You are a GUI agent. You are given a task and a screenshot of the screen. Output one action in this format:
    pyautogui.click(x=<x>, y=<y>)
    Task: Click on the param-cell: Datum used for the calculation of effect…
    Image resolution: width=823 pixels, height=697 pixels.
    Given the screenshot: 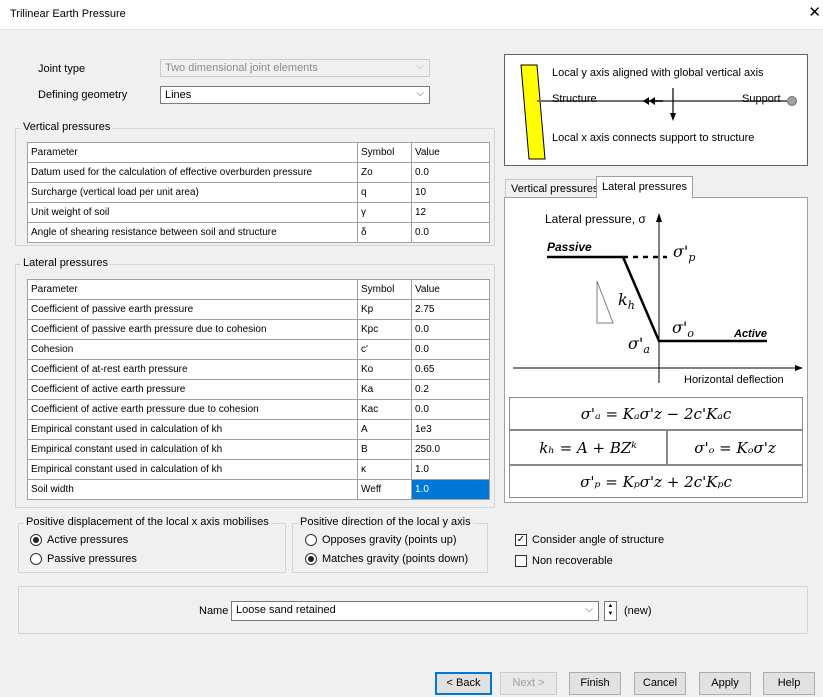 What is the action you would take?
    pyautogui.click(x=192, y=172)
    